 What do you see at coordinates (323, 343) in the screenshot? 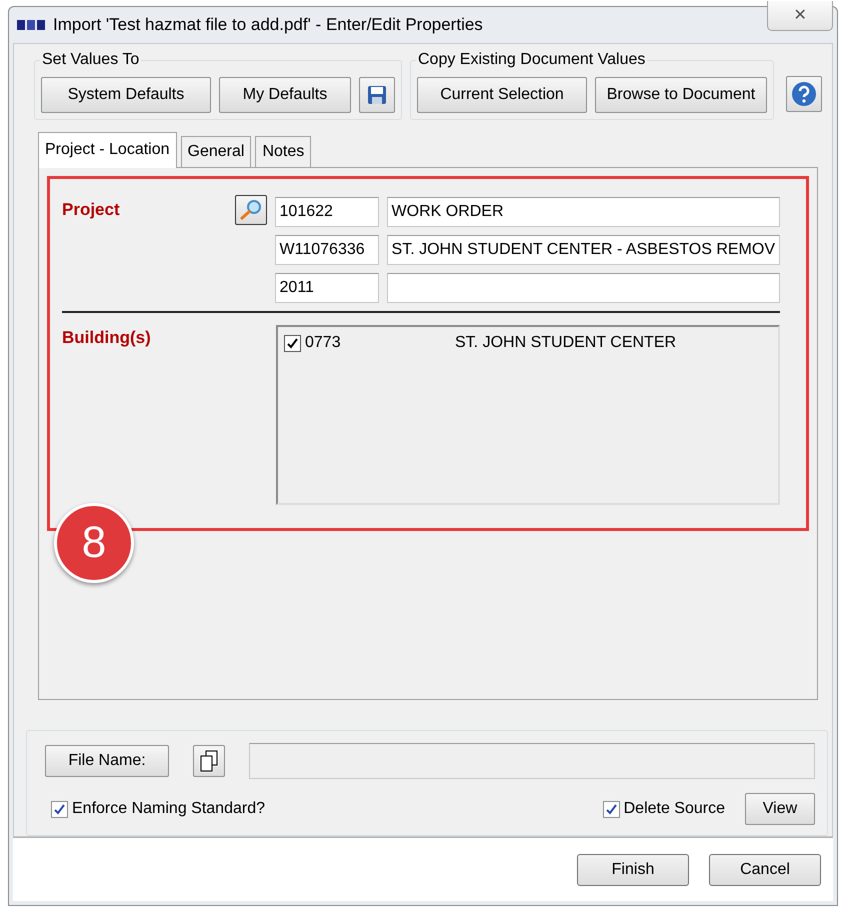
I see `building-number: 0773` at bounding box center [323, 343].